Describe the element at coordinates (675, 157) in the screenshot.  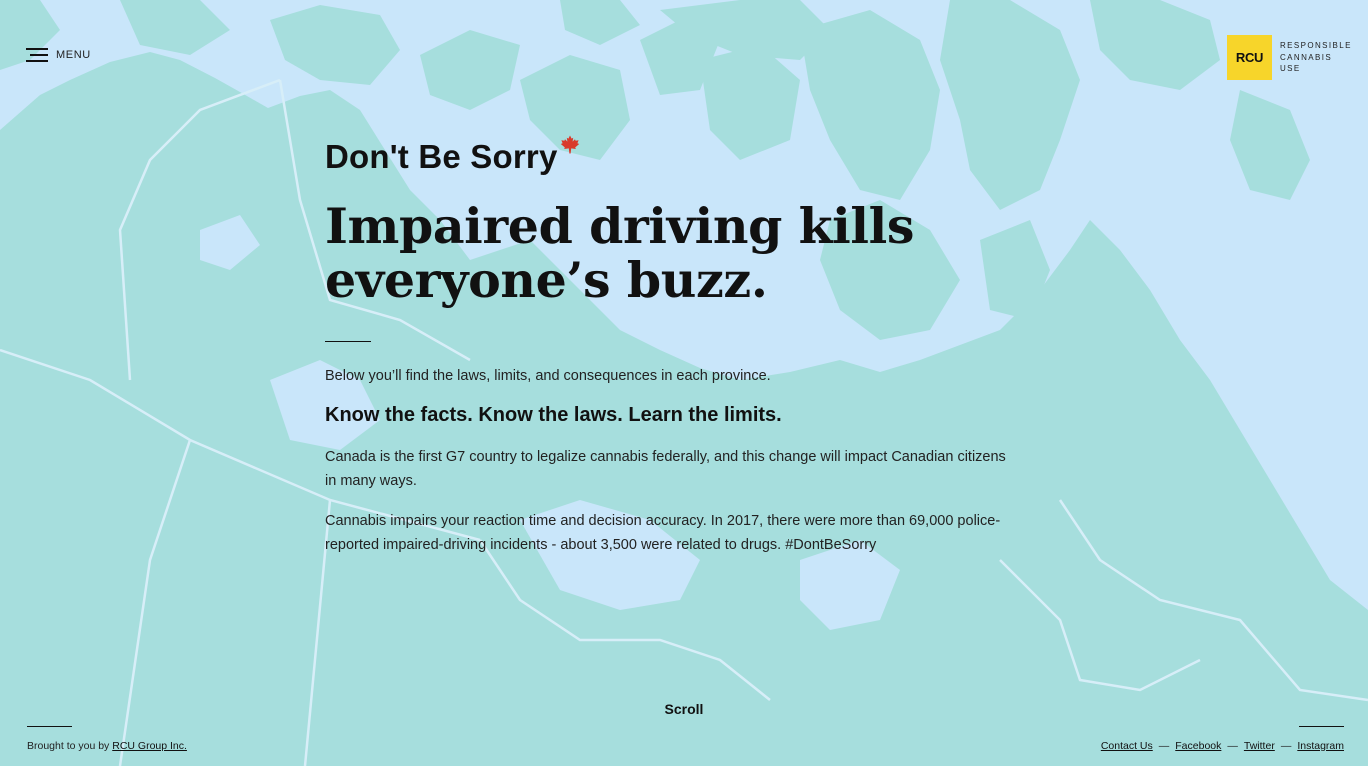
I see `eyebrow-row: Don't Be Sorry` at that location.